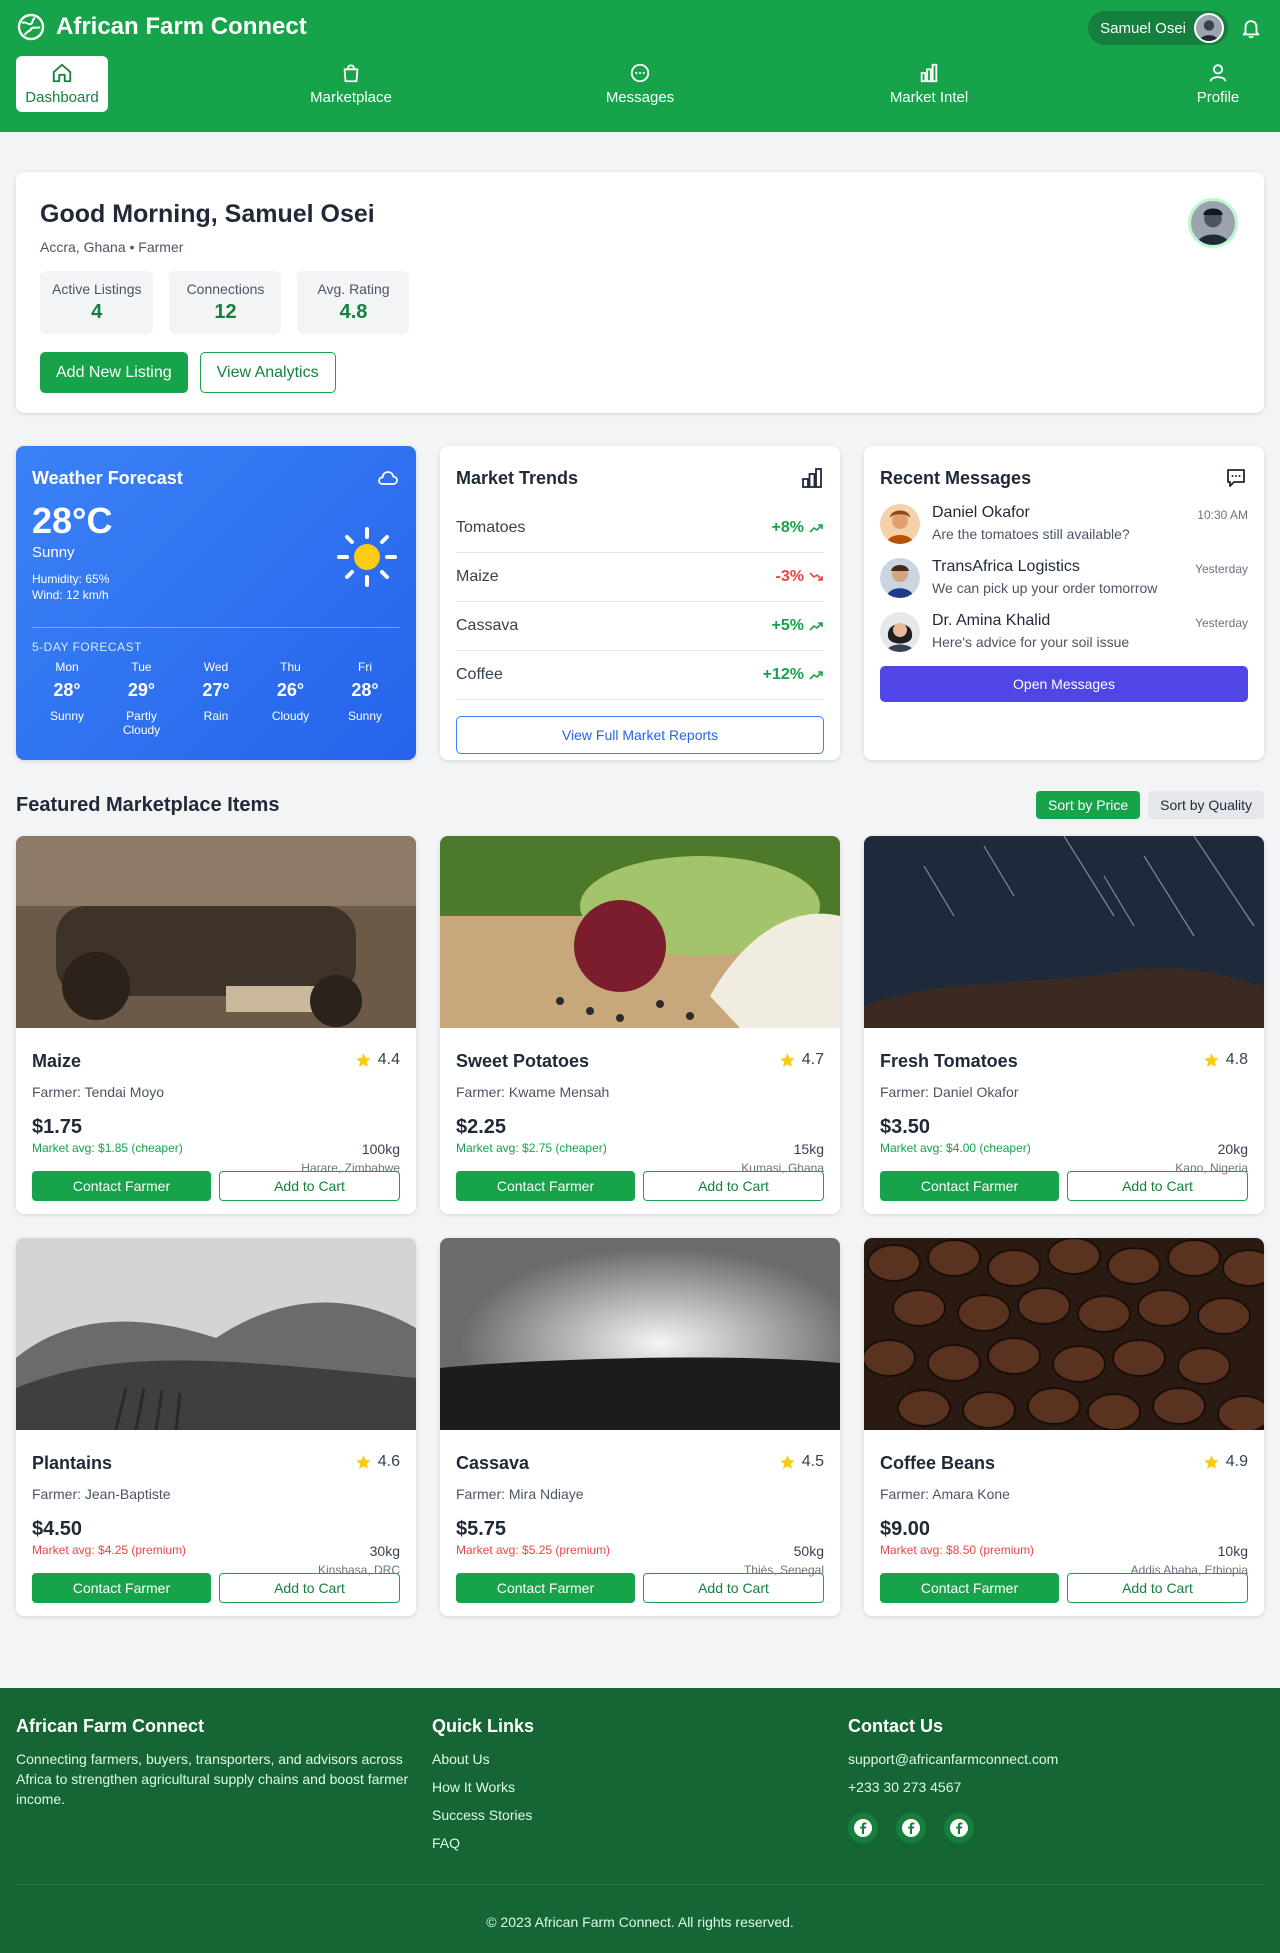 This screenshot has width=1280, height=1953. Describe the element at coordinates (67, 667) in the screenshot. I see `day-name: Mon` at that location.